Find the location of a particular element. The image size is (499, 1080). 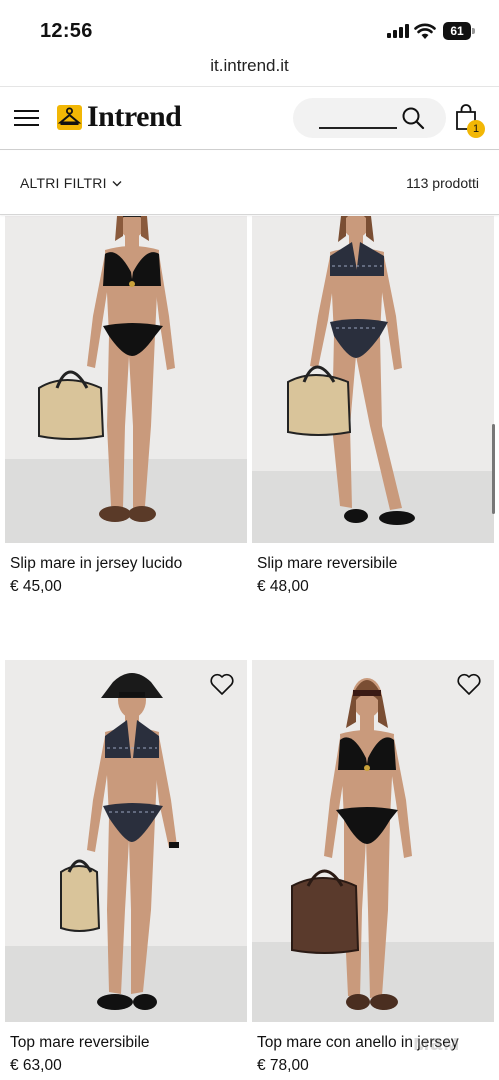

product-price: € 78,00 is located at coordinates (283, 1065).